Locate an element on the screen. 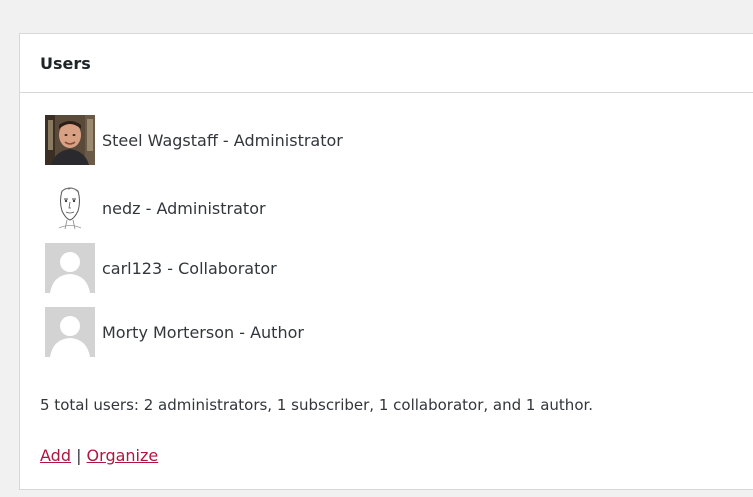 The width and height of the screenshot is (753, 497). user-label: nedz - Administrator is located at coordinates (184, 208).